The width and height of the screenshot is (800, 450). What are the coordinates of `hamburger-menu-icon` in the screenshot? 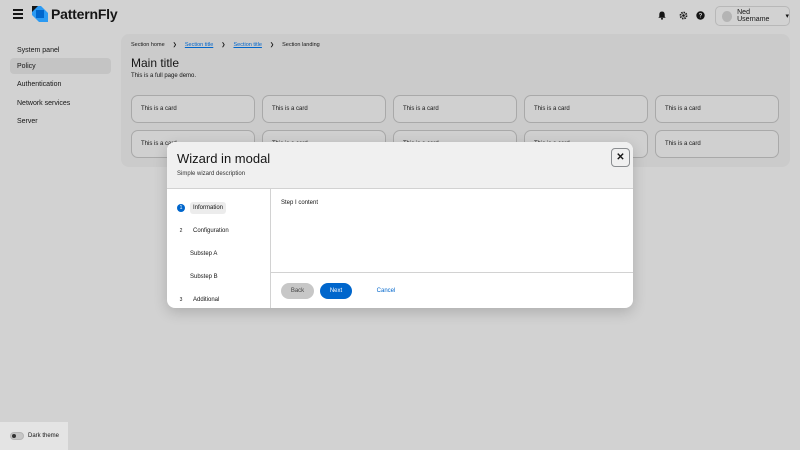 It's located at (18, 14).